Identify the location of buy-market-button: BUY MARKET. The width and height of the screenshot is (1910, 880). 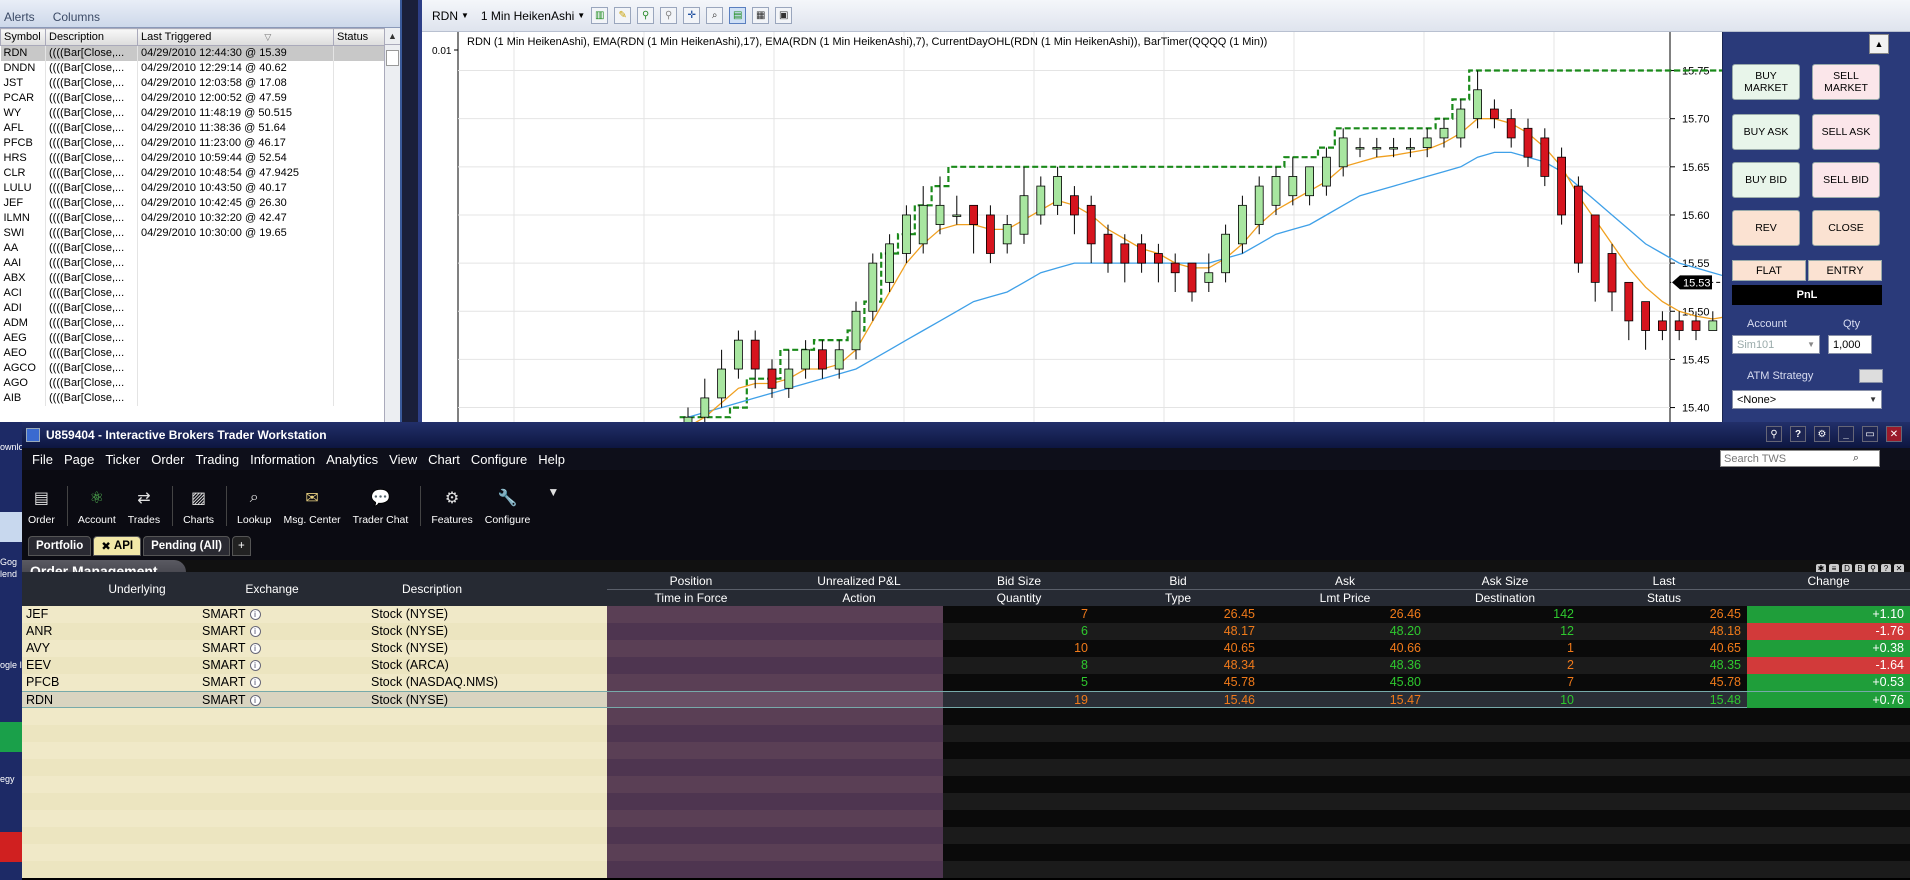
(1766, 82).